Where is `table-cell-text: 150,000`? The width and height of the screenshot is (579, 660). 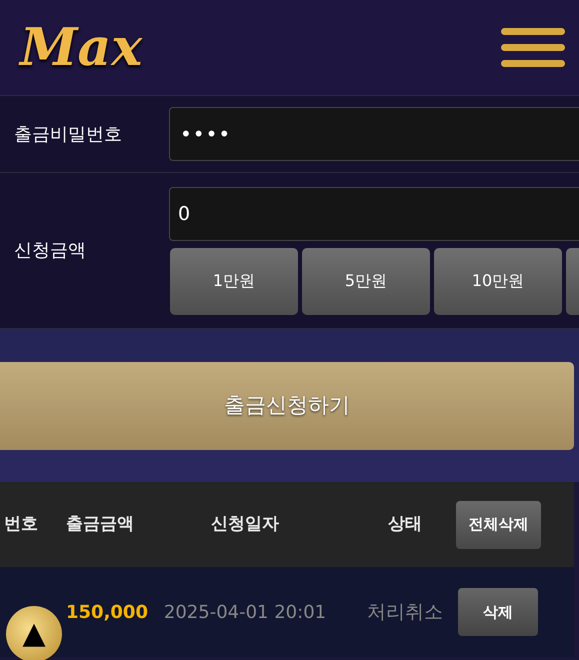 table-cell-text: 150,000 is located at coordinates (107, 612).